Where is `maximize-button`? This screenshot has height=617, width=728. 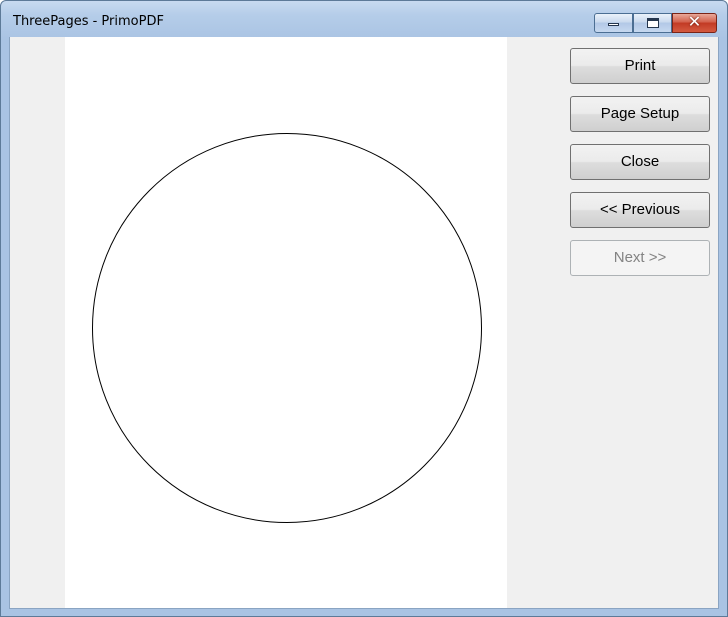 maximize-button is located at coordinates (652, 23).